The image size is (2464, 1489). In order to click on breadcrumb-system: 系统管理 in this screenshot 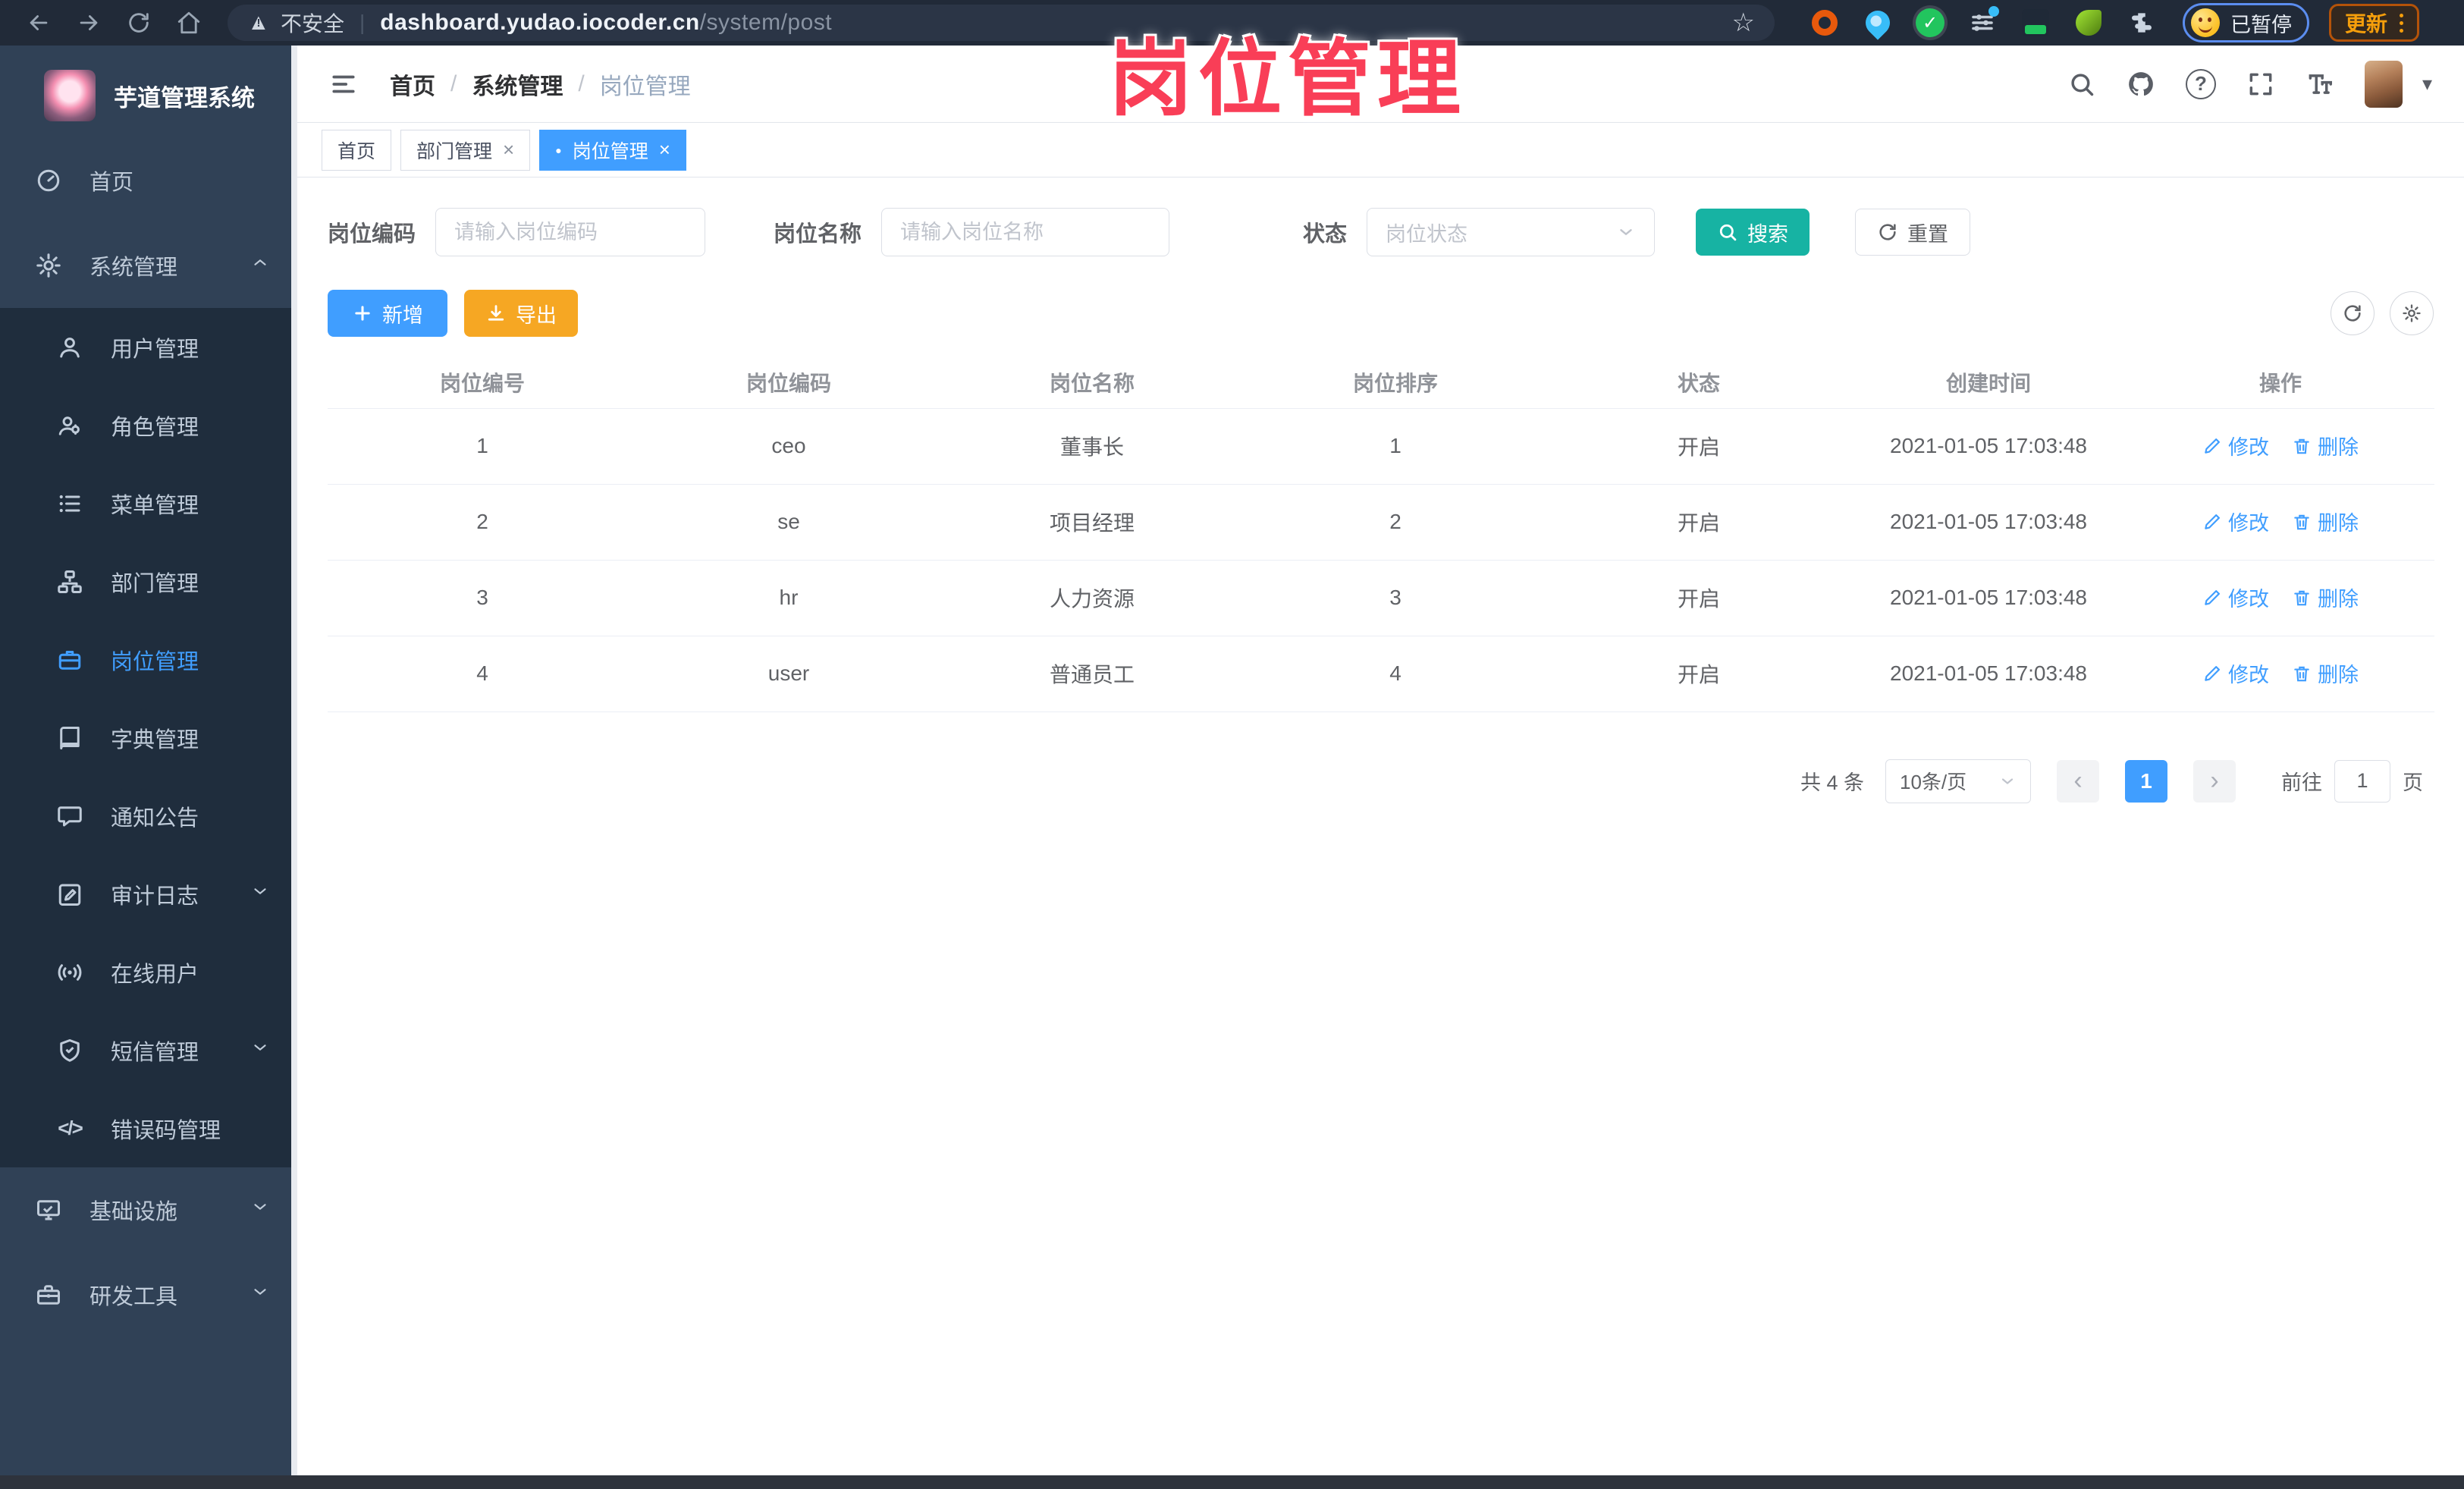, I will do `click(517, 84)`.